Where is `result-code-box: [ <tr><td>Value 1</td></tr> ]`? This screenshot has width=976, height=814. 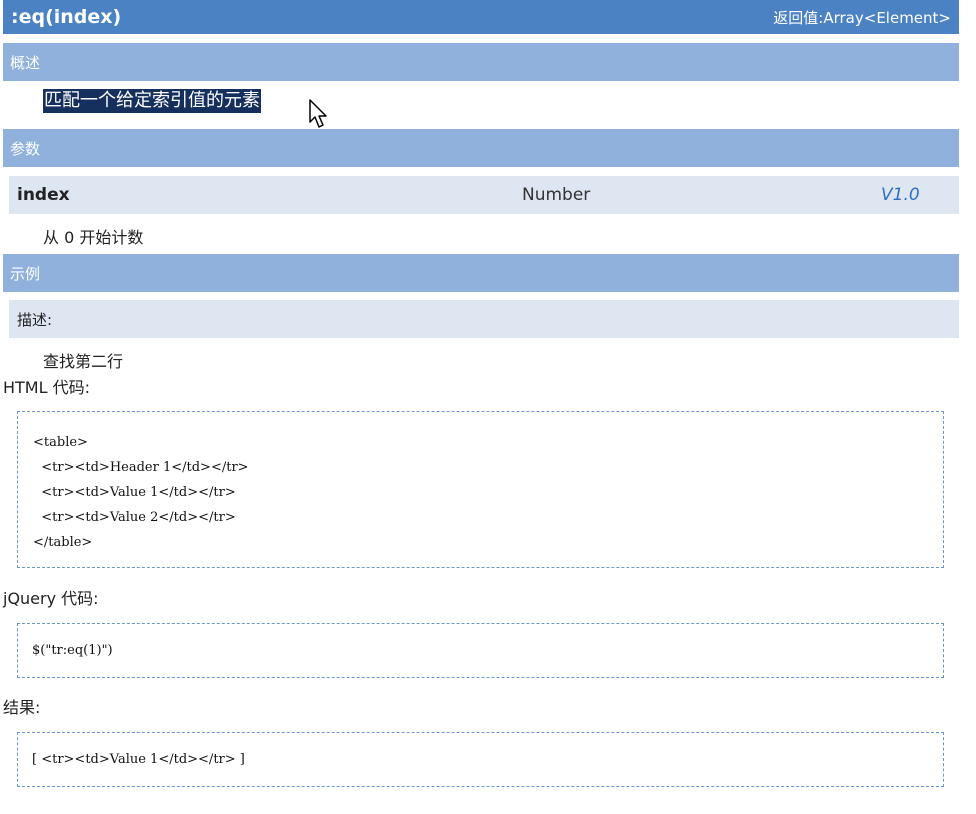
result-code-box: [ <tr><td>Value 1</td></tr> ] is located at coordinates (480, 759).